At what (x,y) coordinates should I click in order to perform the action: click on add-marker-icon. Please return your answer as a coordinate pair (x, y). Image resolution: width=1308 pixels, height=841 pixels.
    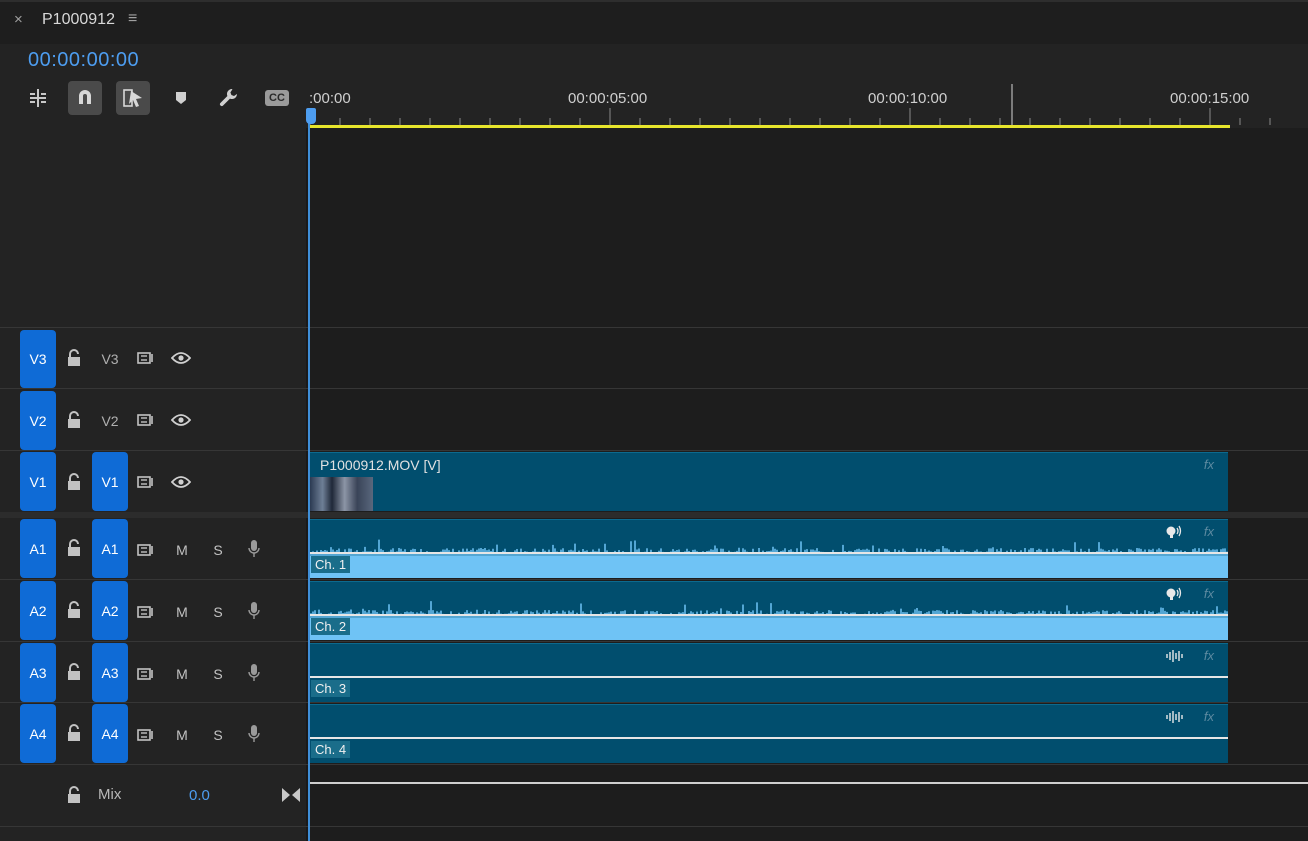
    Looking at the image, I should click on (181, 98).